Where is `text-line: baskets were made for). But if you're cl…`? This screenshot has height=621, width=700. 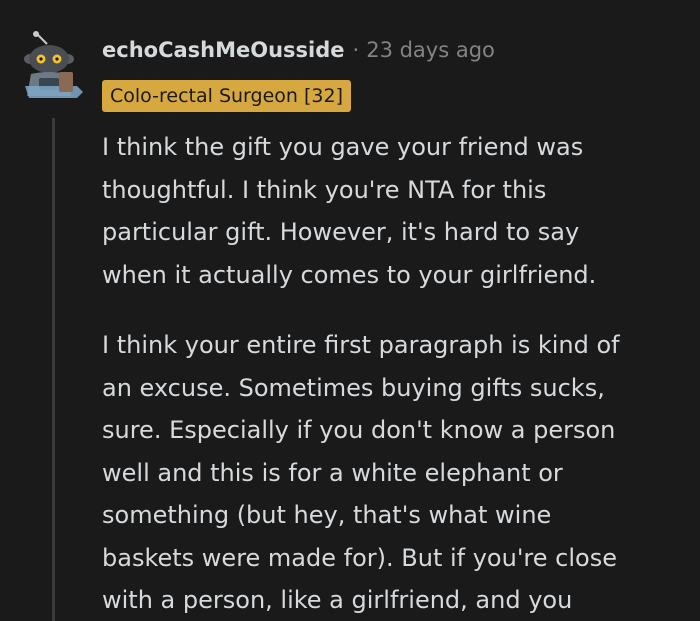
text-line: baskets were made for). But if you're cl… is located at coordinates (359, 557).